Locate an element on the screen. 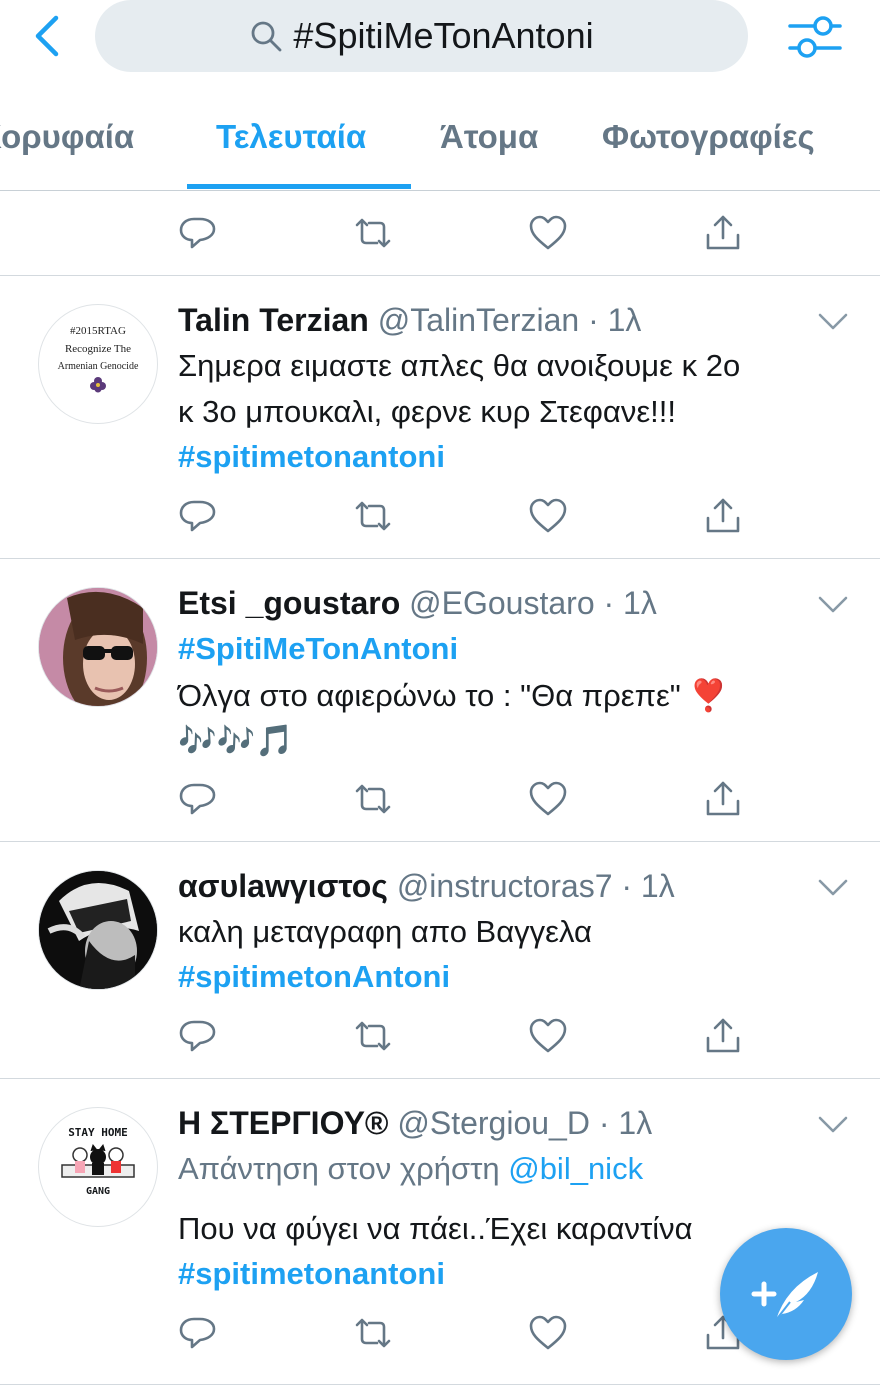  tweet-header: Etsi _goustaro @EGoustaro · 1λ is located at coordinates (417, 603).